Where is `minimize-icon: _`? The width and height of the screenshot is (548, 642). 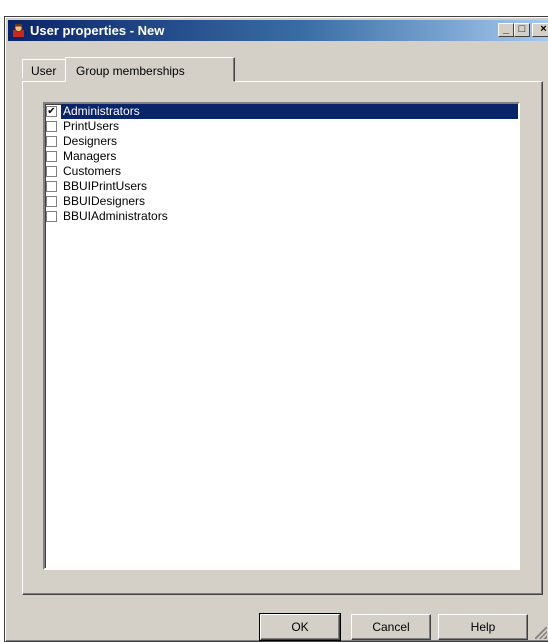 minimize-icon: _ is located at coordinates (506, 29).